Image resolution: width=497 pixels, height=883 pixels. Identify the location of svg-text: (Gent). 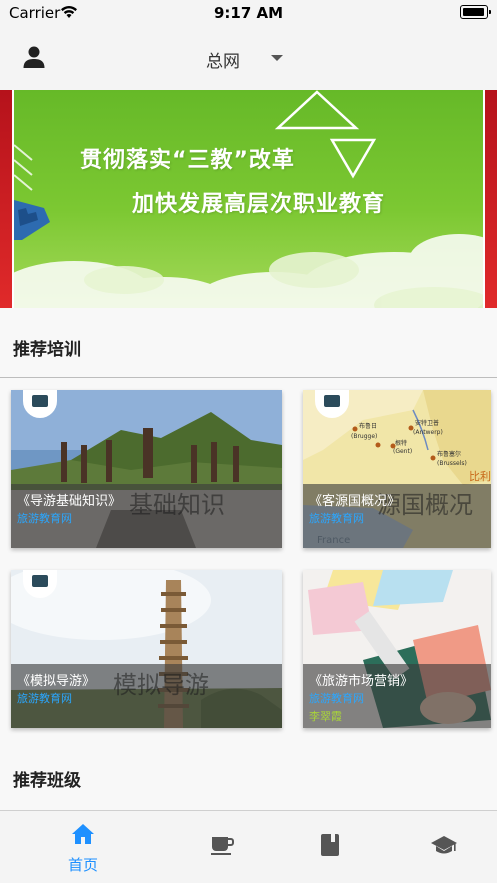
(402, 451).